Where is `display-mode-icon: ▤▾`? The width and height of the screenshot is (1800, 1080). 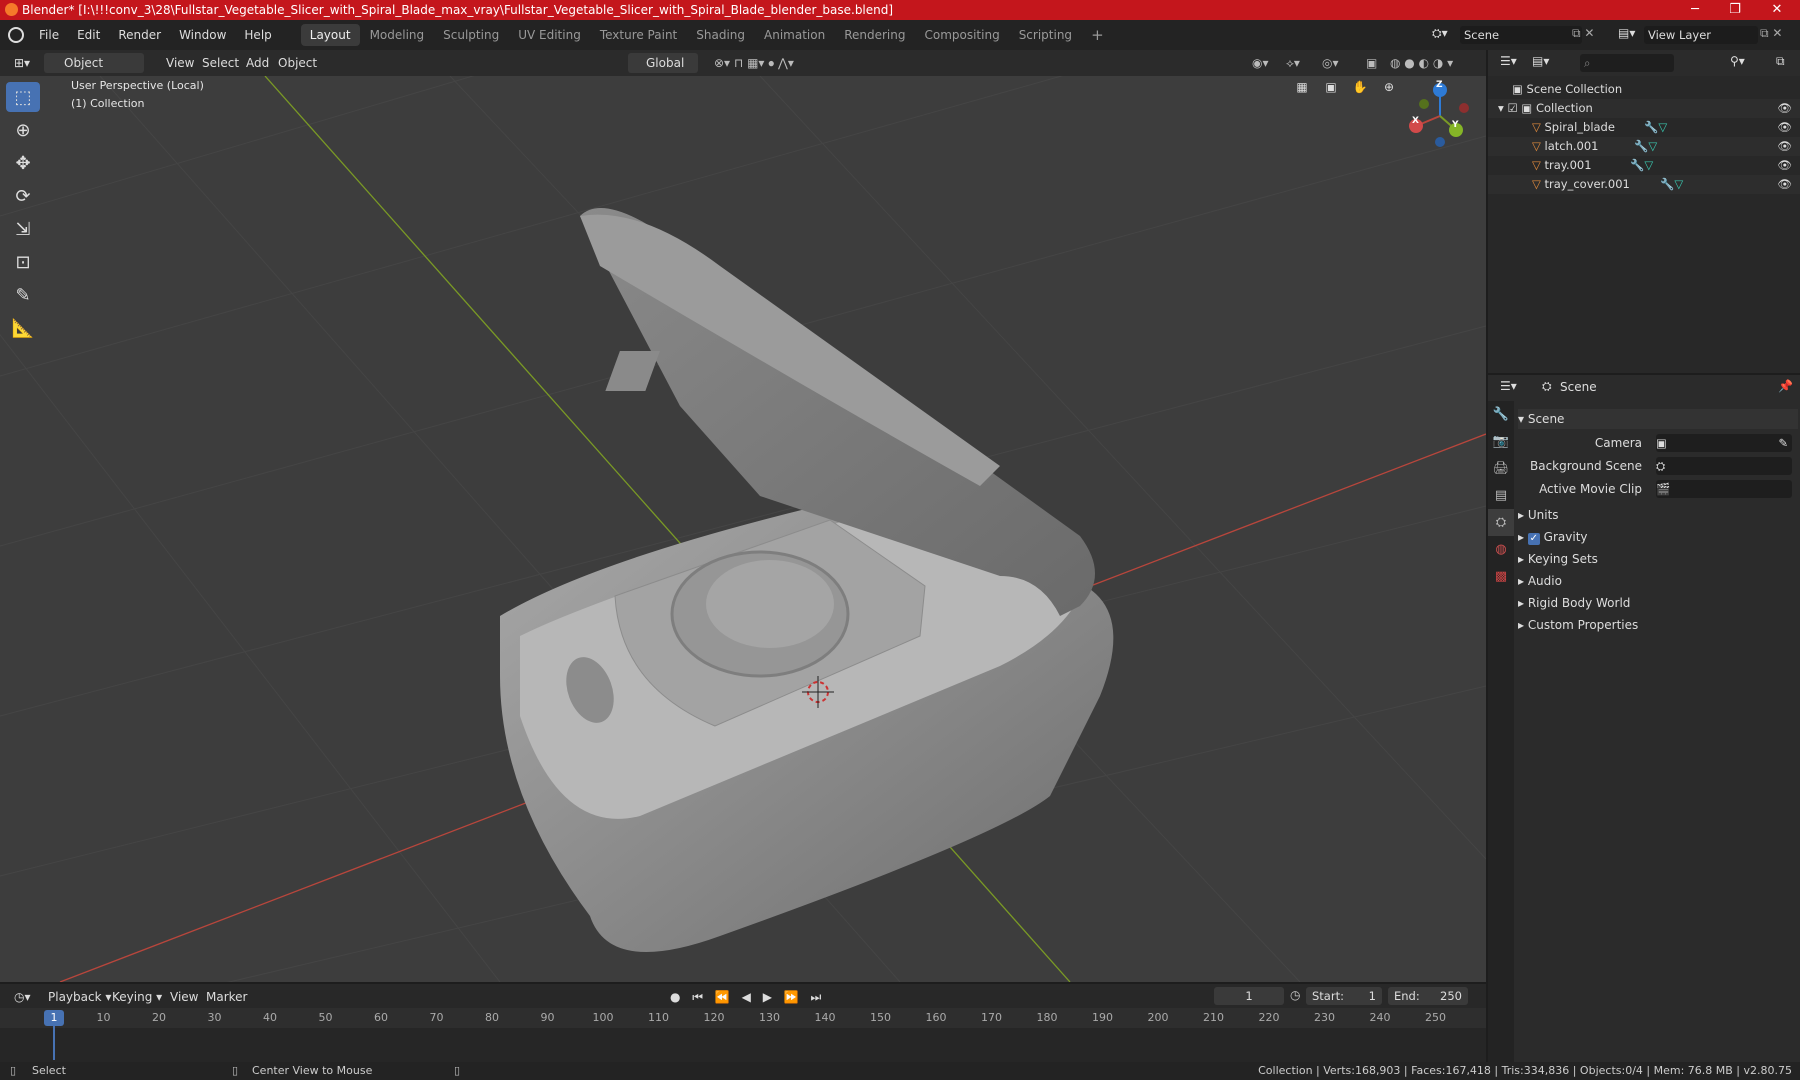 display-mode-icon: ▤▾ is located at coordinates (1540, 61).